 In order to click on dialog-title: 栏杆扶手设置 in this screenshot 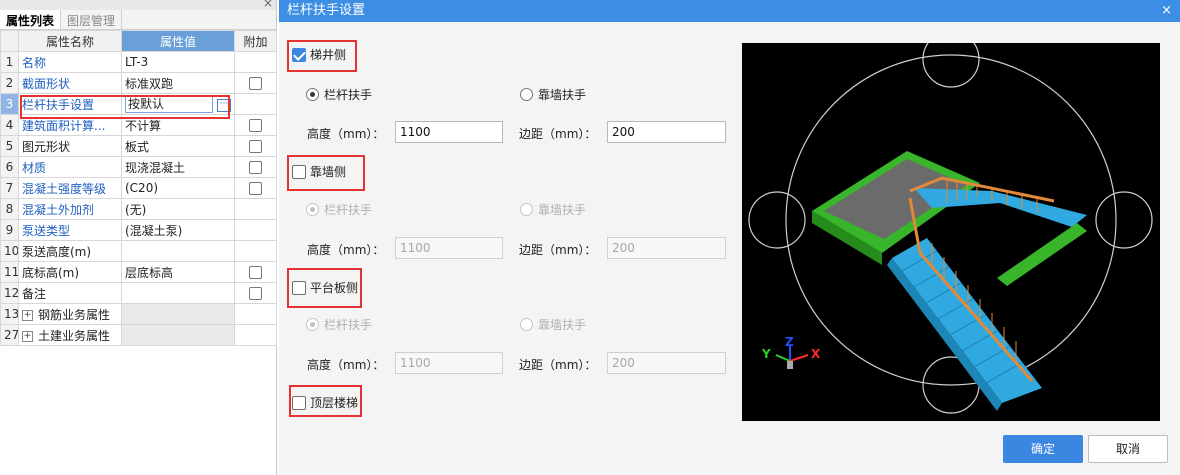, I will do `click(326, 10)`.